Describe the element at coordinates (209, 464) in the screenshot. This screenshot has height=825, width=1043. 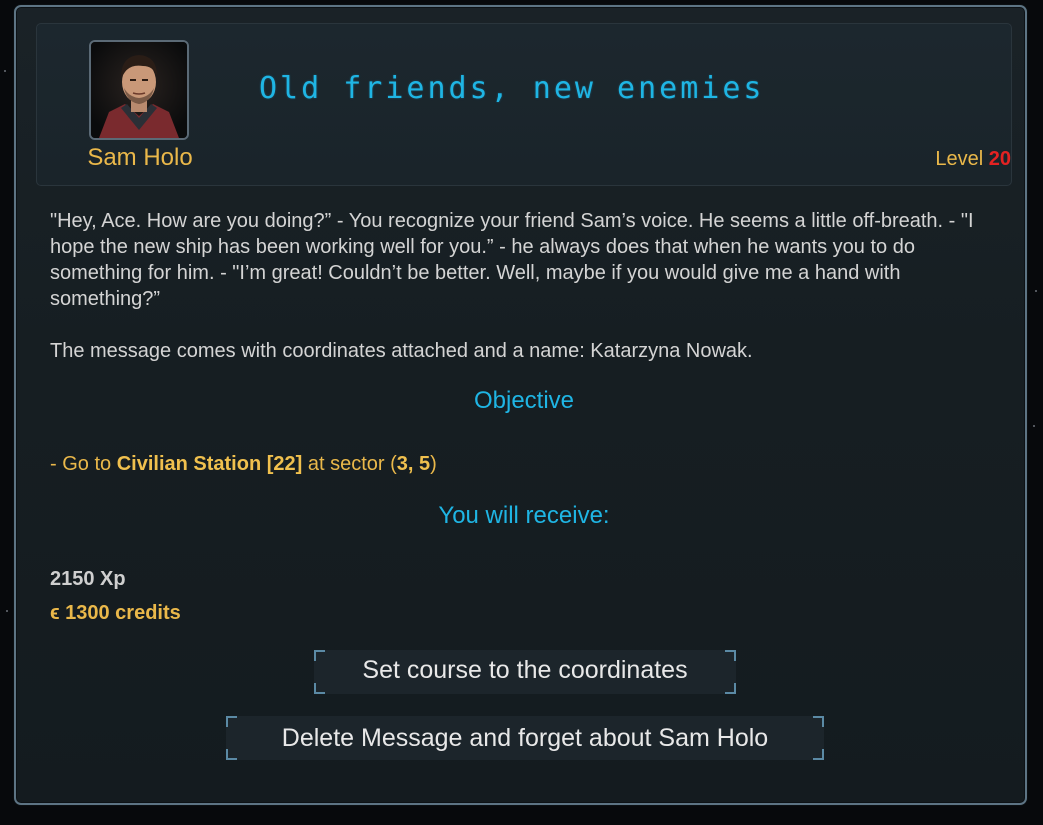
I see `objective-destination: Civilian Station [22]` at that location.